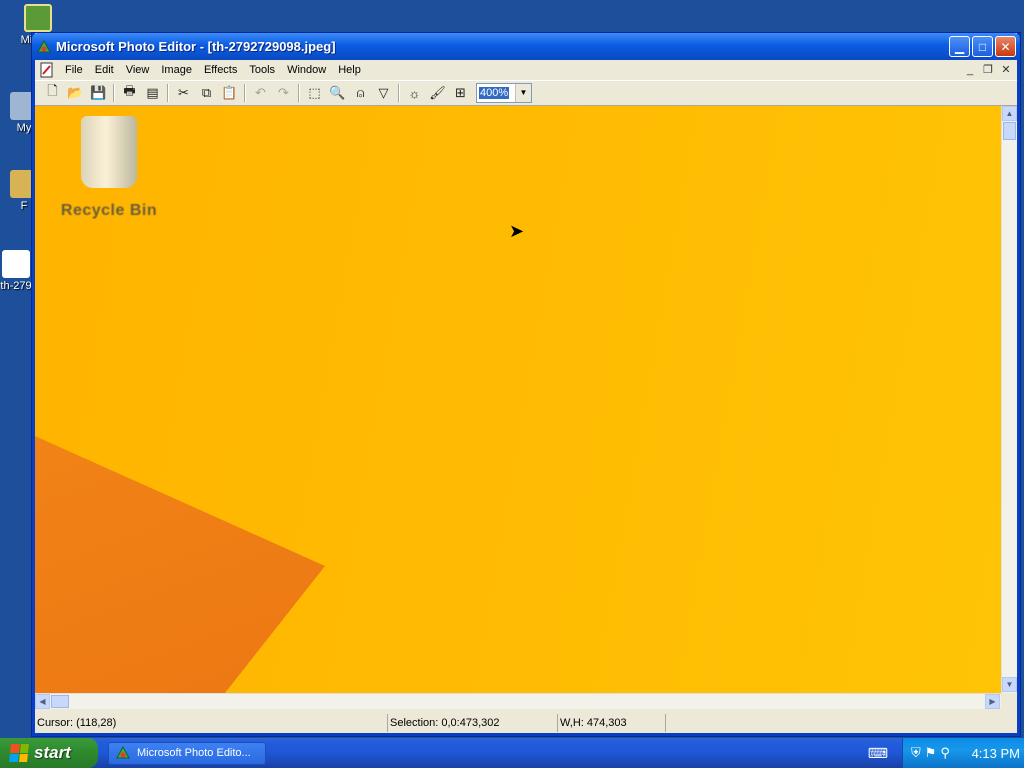 Image resolution: width=1024 pixels, height=768 pixels. Describe the element at coordinates (1009, 399) in the screenshot. I see `vertical-scrollbar: ▲ ▼` at that location.